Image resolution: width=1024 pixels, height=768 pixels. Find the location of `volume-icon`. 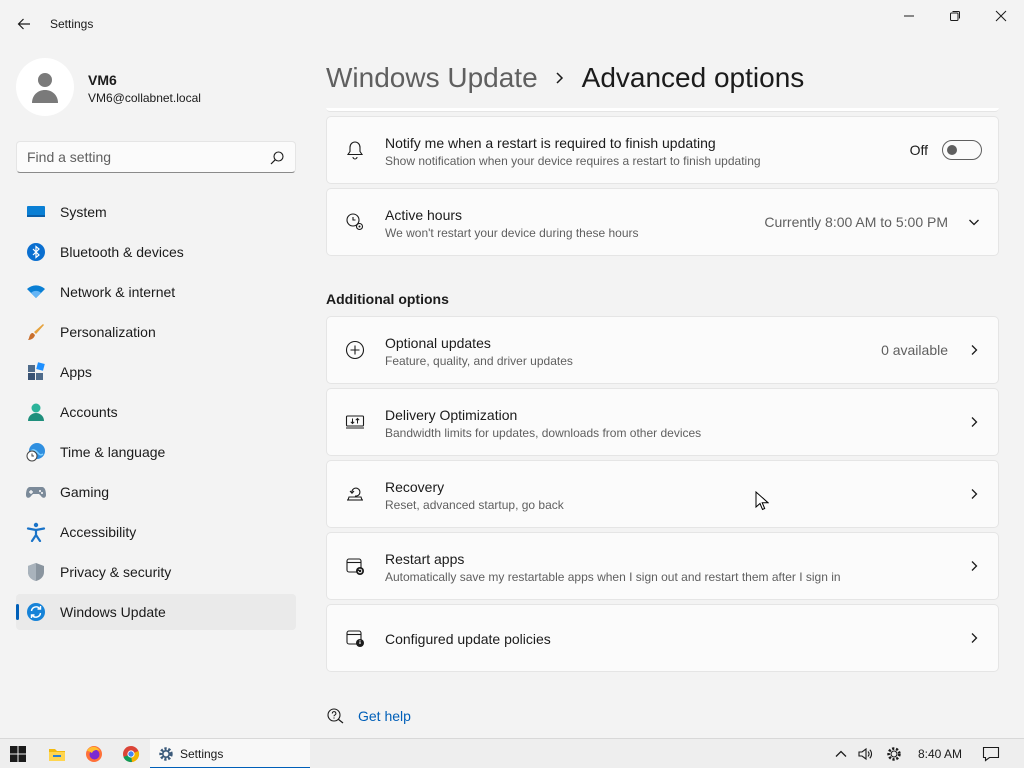

volume-icon is located at coordinates (865, 754).